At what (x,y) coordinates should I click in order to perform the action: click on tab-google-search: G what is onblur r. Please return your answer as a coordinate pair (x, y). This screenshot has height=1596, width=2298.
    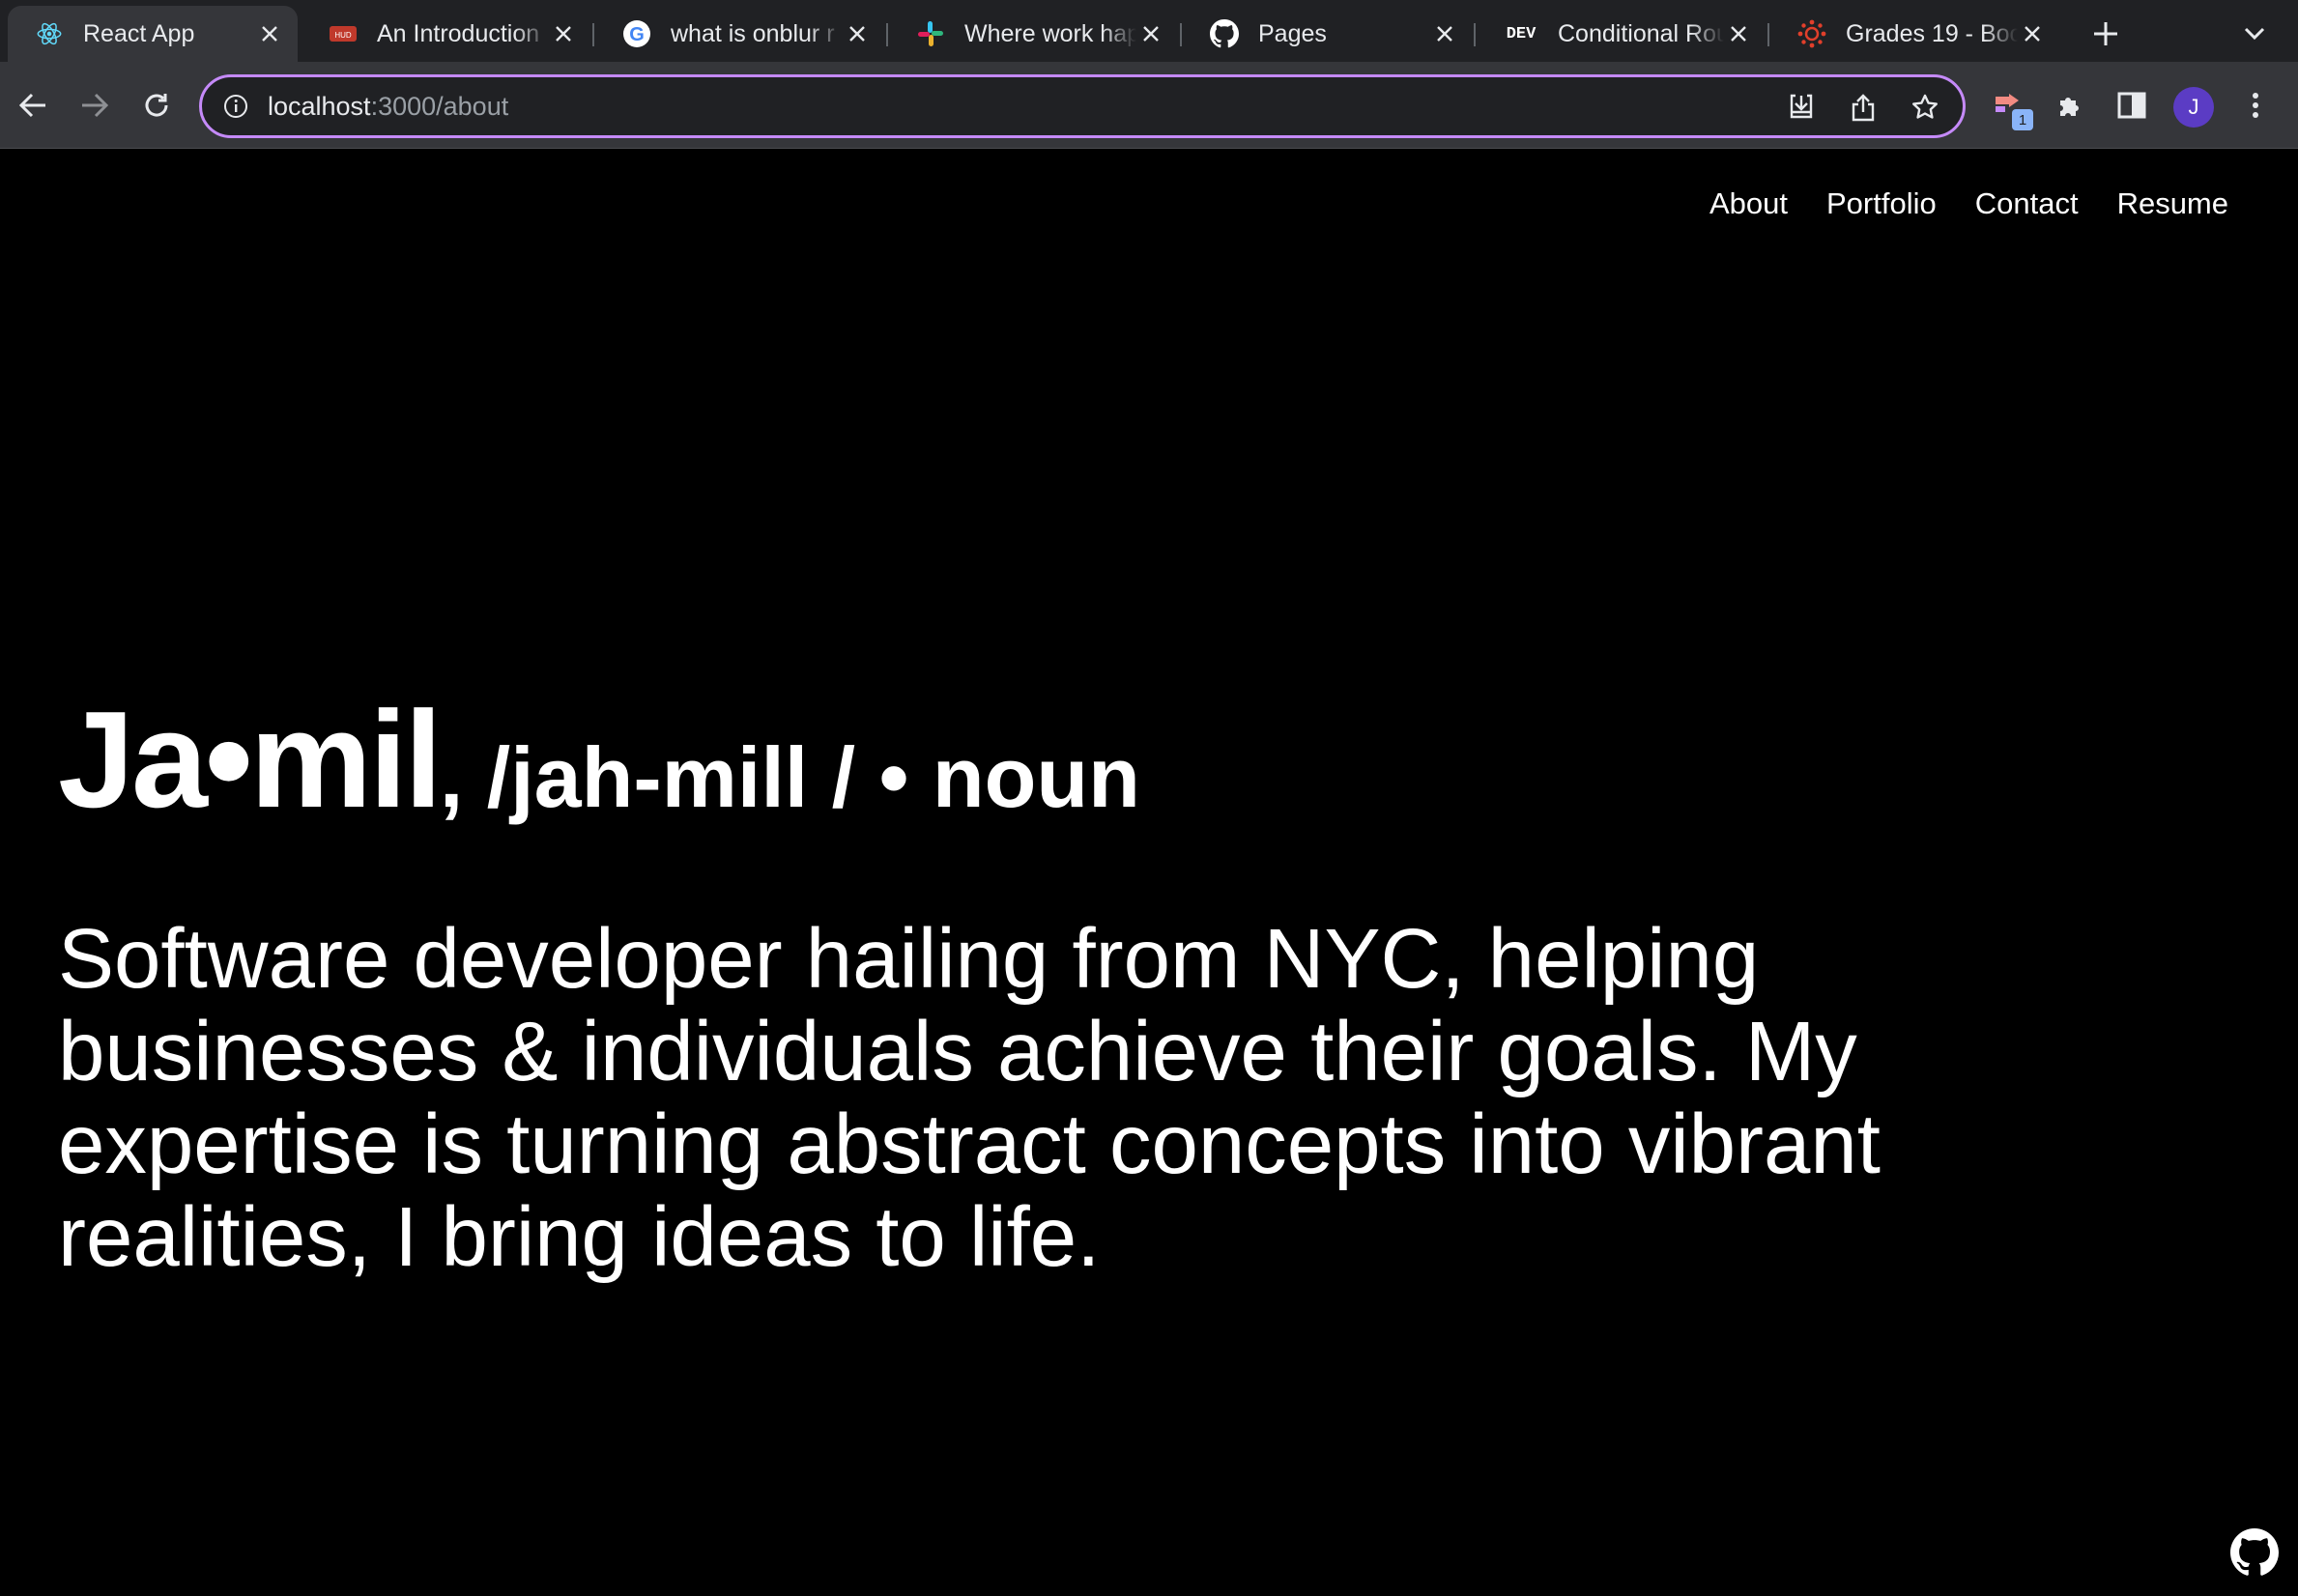
    Looking at the image, I should click on (740, 34).